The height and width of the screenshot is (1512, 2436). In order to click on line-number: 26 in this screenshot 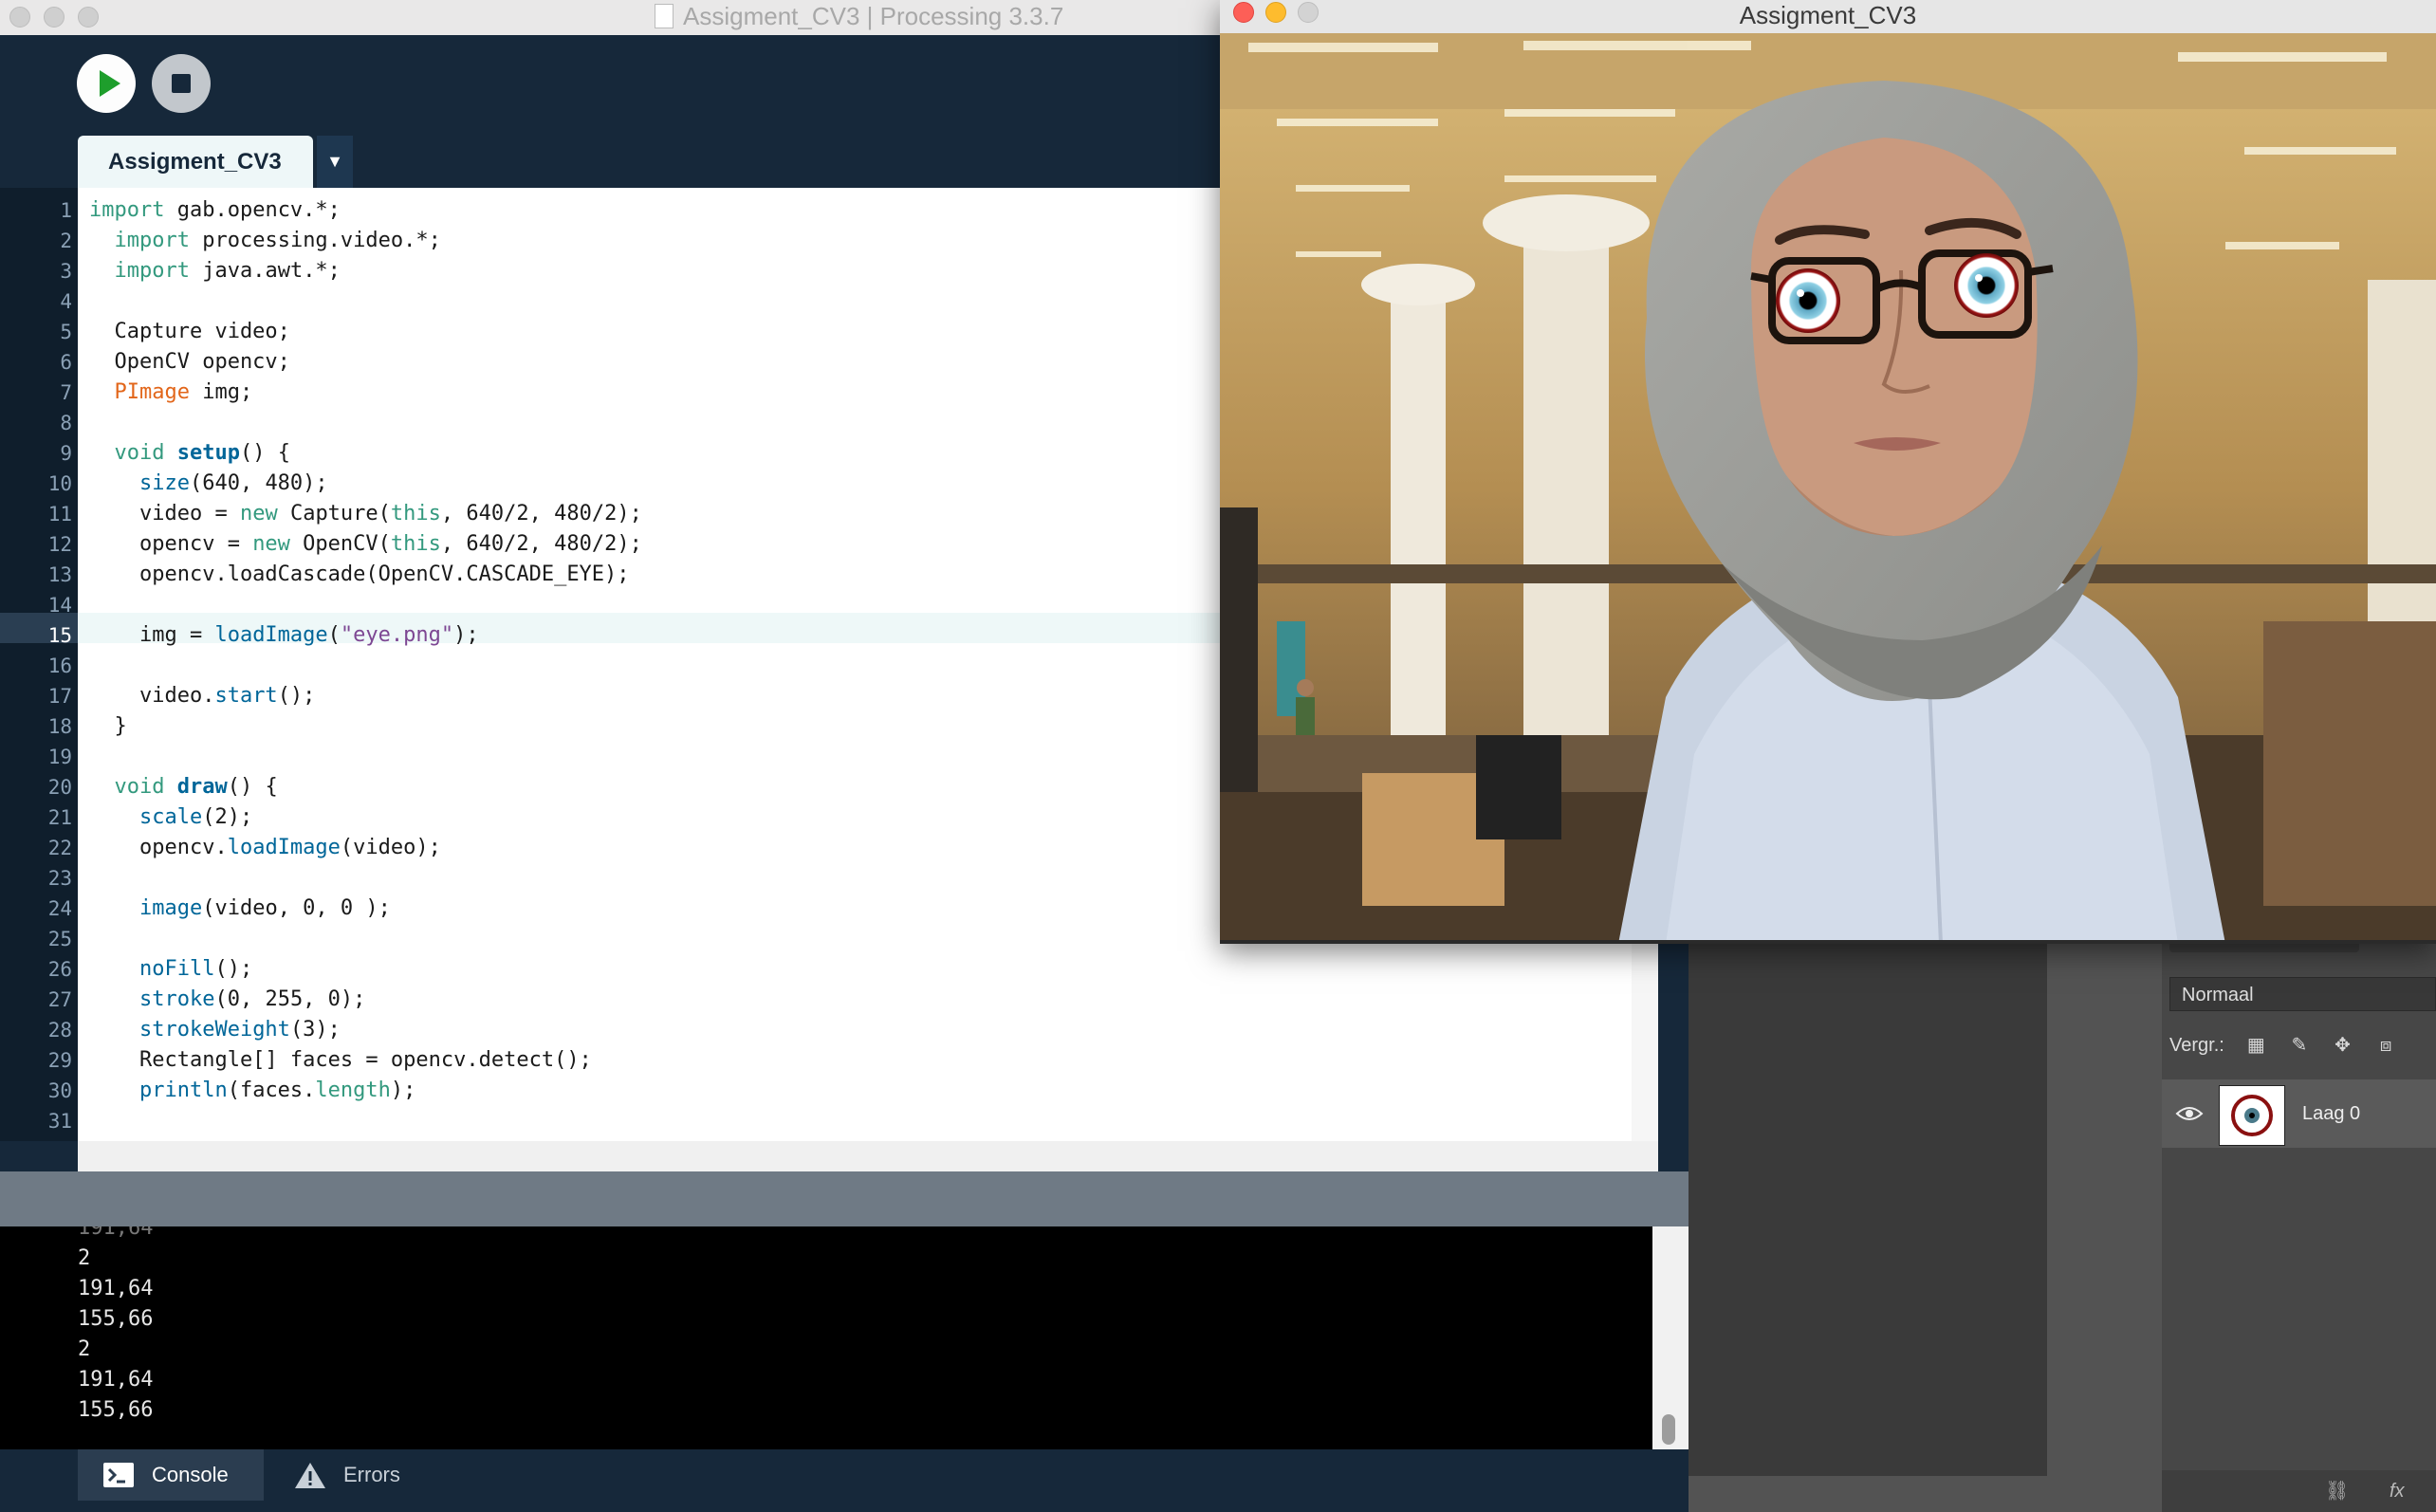, I will do `click(60, 969)`.